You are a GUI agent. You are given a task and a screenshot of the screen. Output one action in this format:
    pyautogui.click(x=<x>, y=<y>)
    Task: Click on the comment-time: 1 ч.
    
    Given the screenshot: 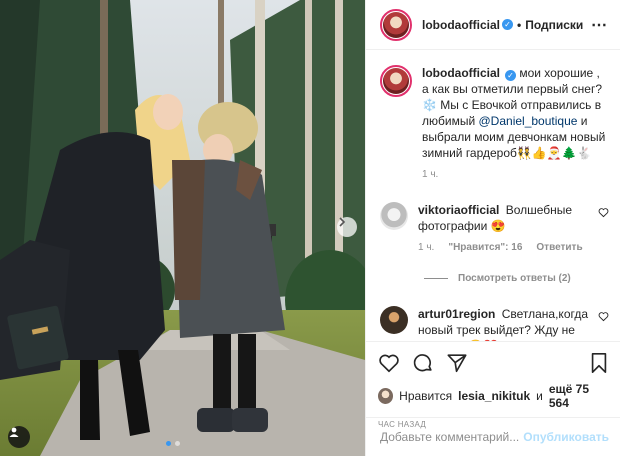 What is the action you would take?
    pyautogui.click(x=426, y=247)
    